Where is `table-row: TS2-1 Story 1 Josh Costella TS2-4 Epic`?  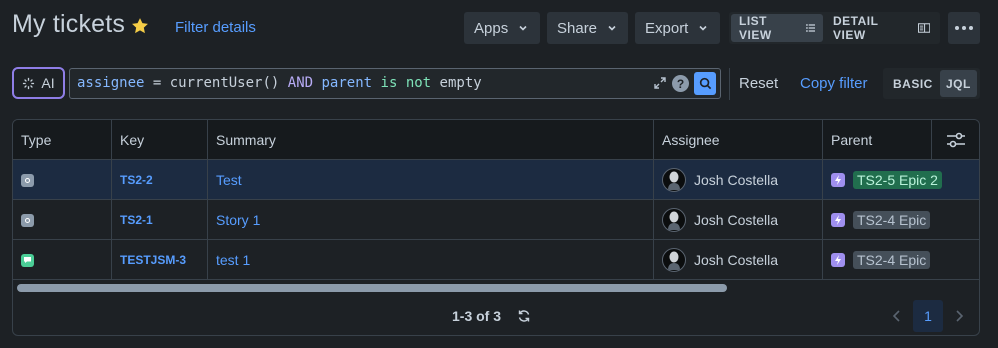 table-row: TS2-1 Story 1 Josh Costella TS2-4 Epic is located at coordinates (496, 220).